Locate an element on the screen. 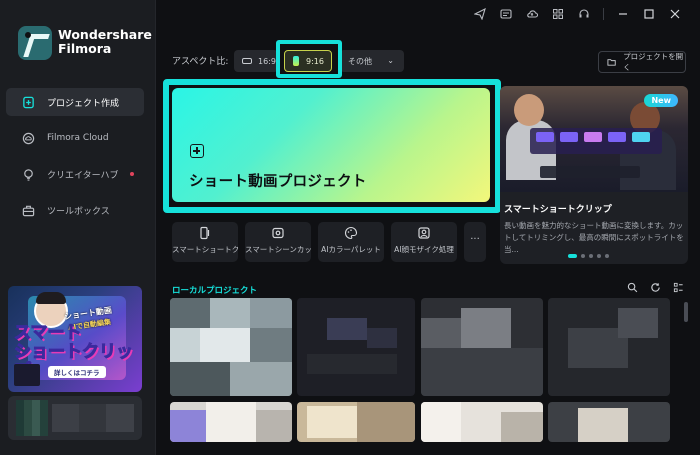 The width and height of the screenshot is (700, 455). preview-caption-bar is located at coordinates (590, 172).